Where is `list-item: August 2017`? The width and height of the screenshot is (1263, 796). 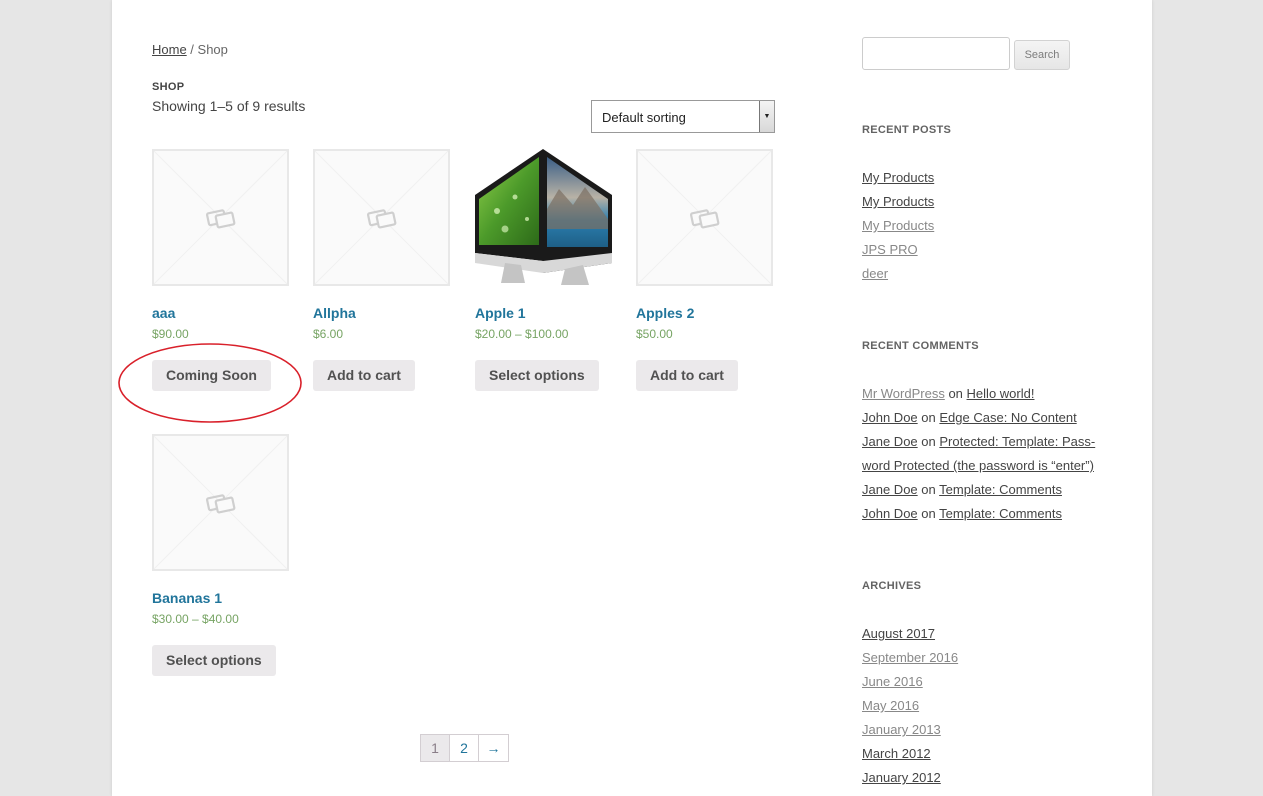 list-item: August 2017 is located at coordinates (910, 634).